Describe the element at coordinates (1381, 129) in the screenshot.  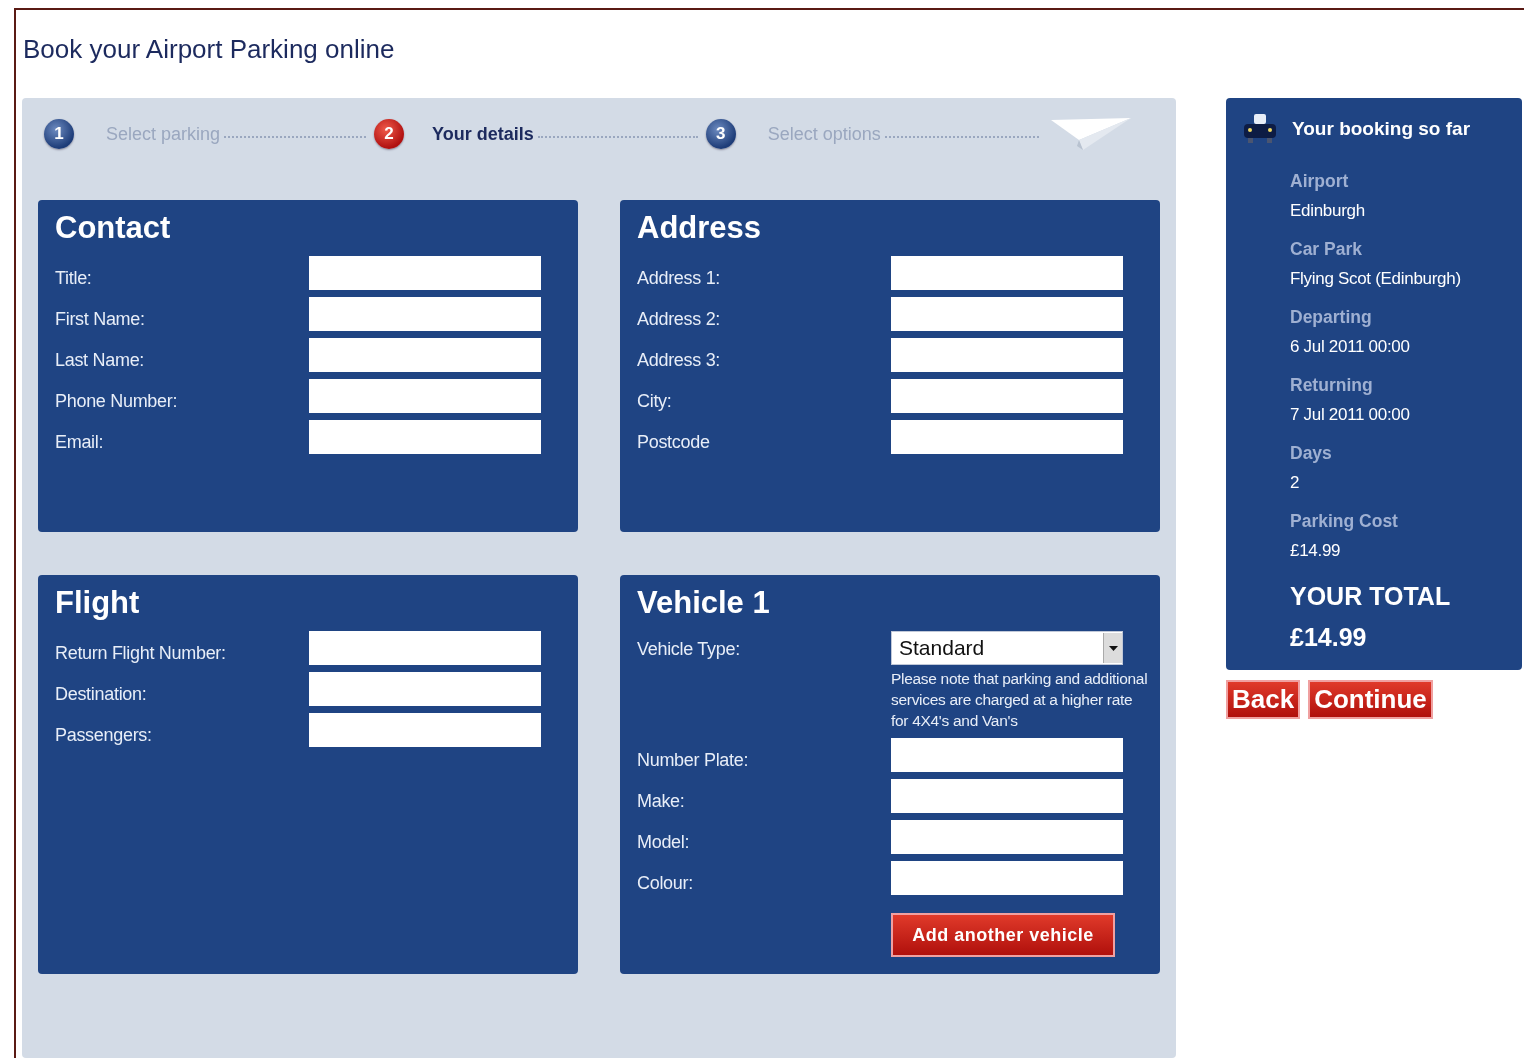
I see `summary-title: Your booking so far` at that location.